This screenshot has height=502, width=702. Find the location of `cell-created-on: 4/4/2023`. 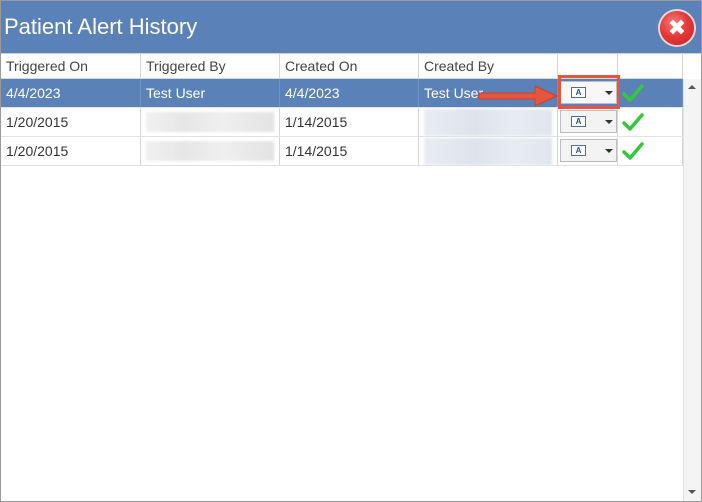

cell-created-on: 4/4/2023 is located at coordinates (349, 93).